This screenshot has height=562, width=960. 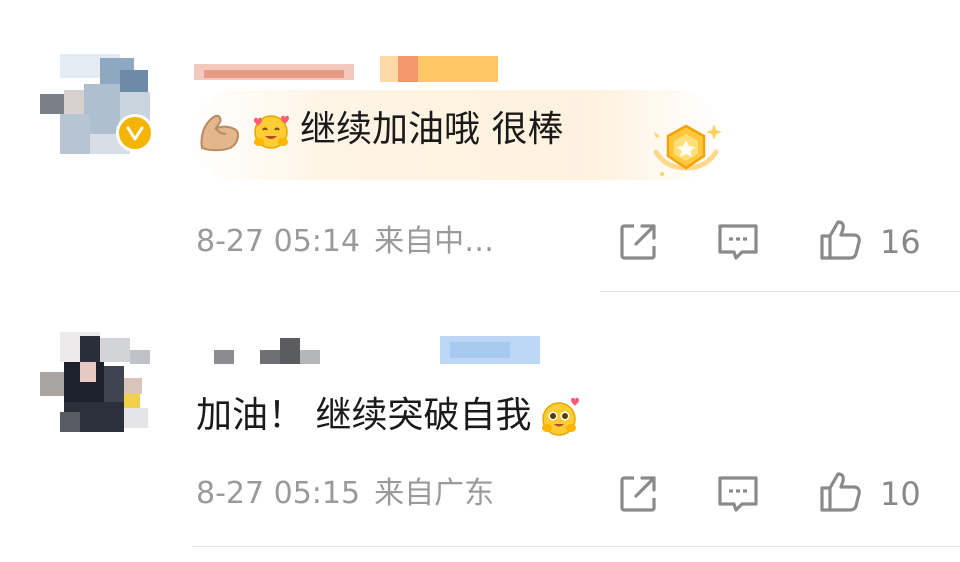 I want to click on like-count: 16, so click(x=900, y=242).